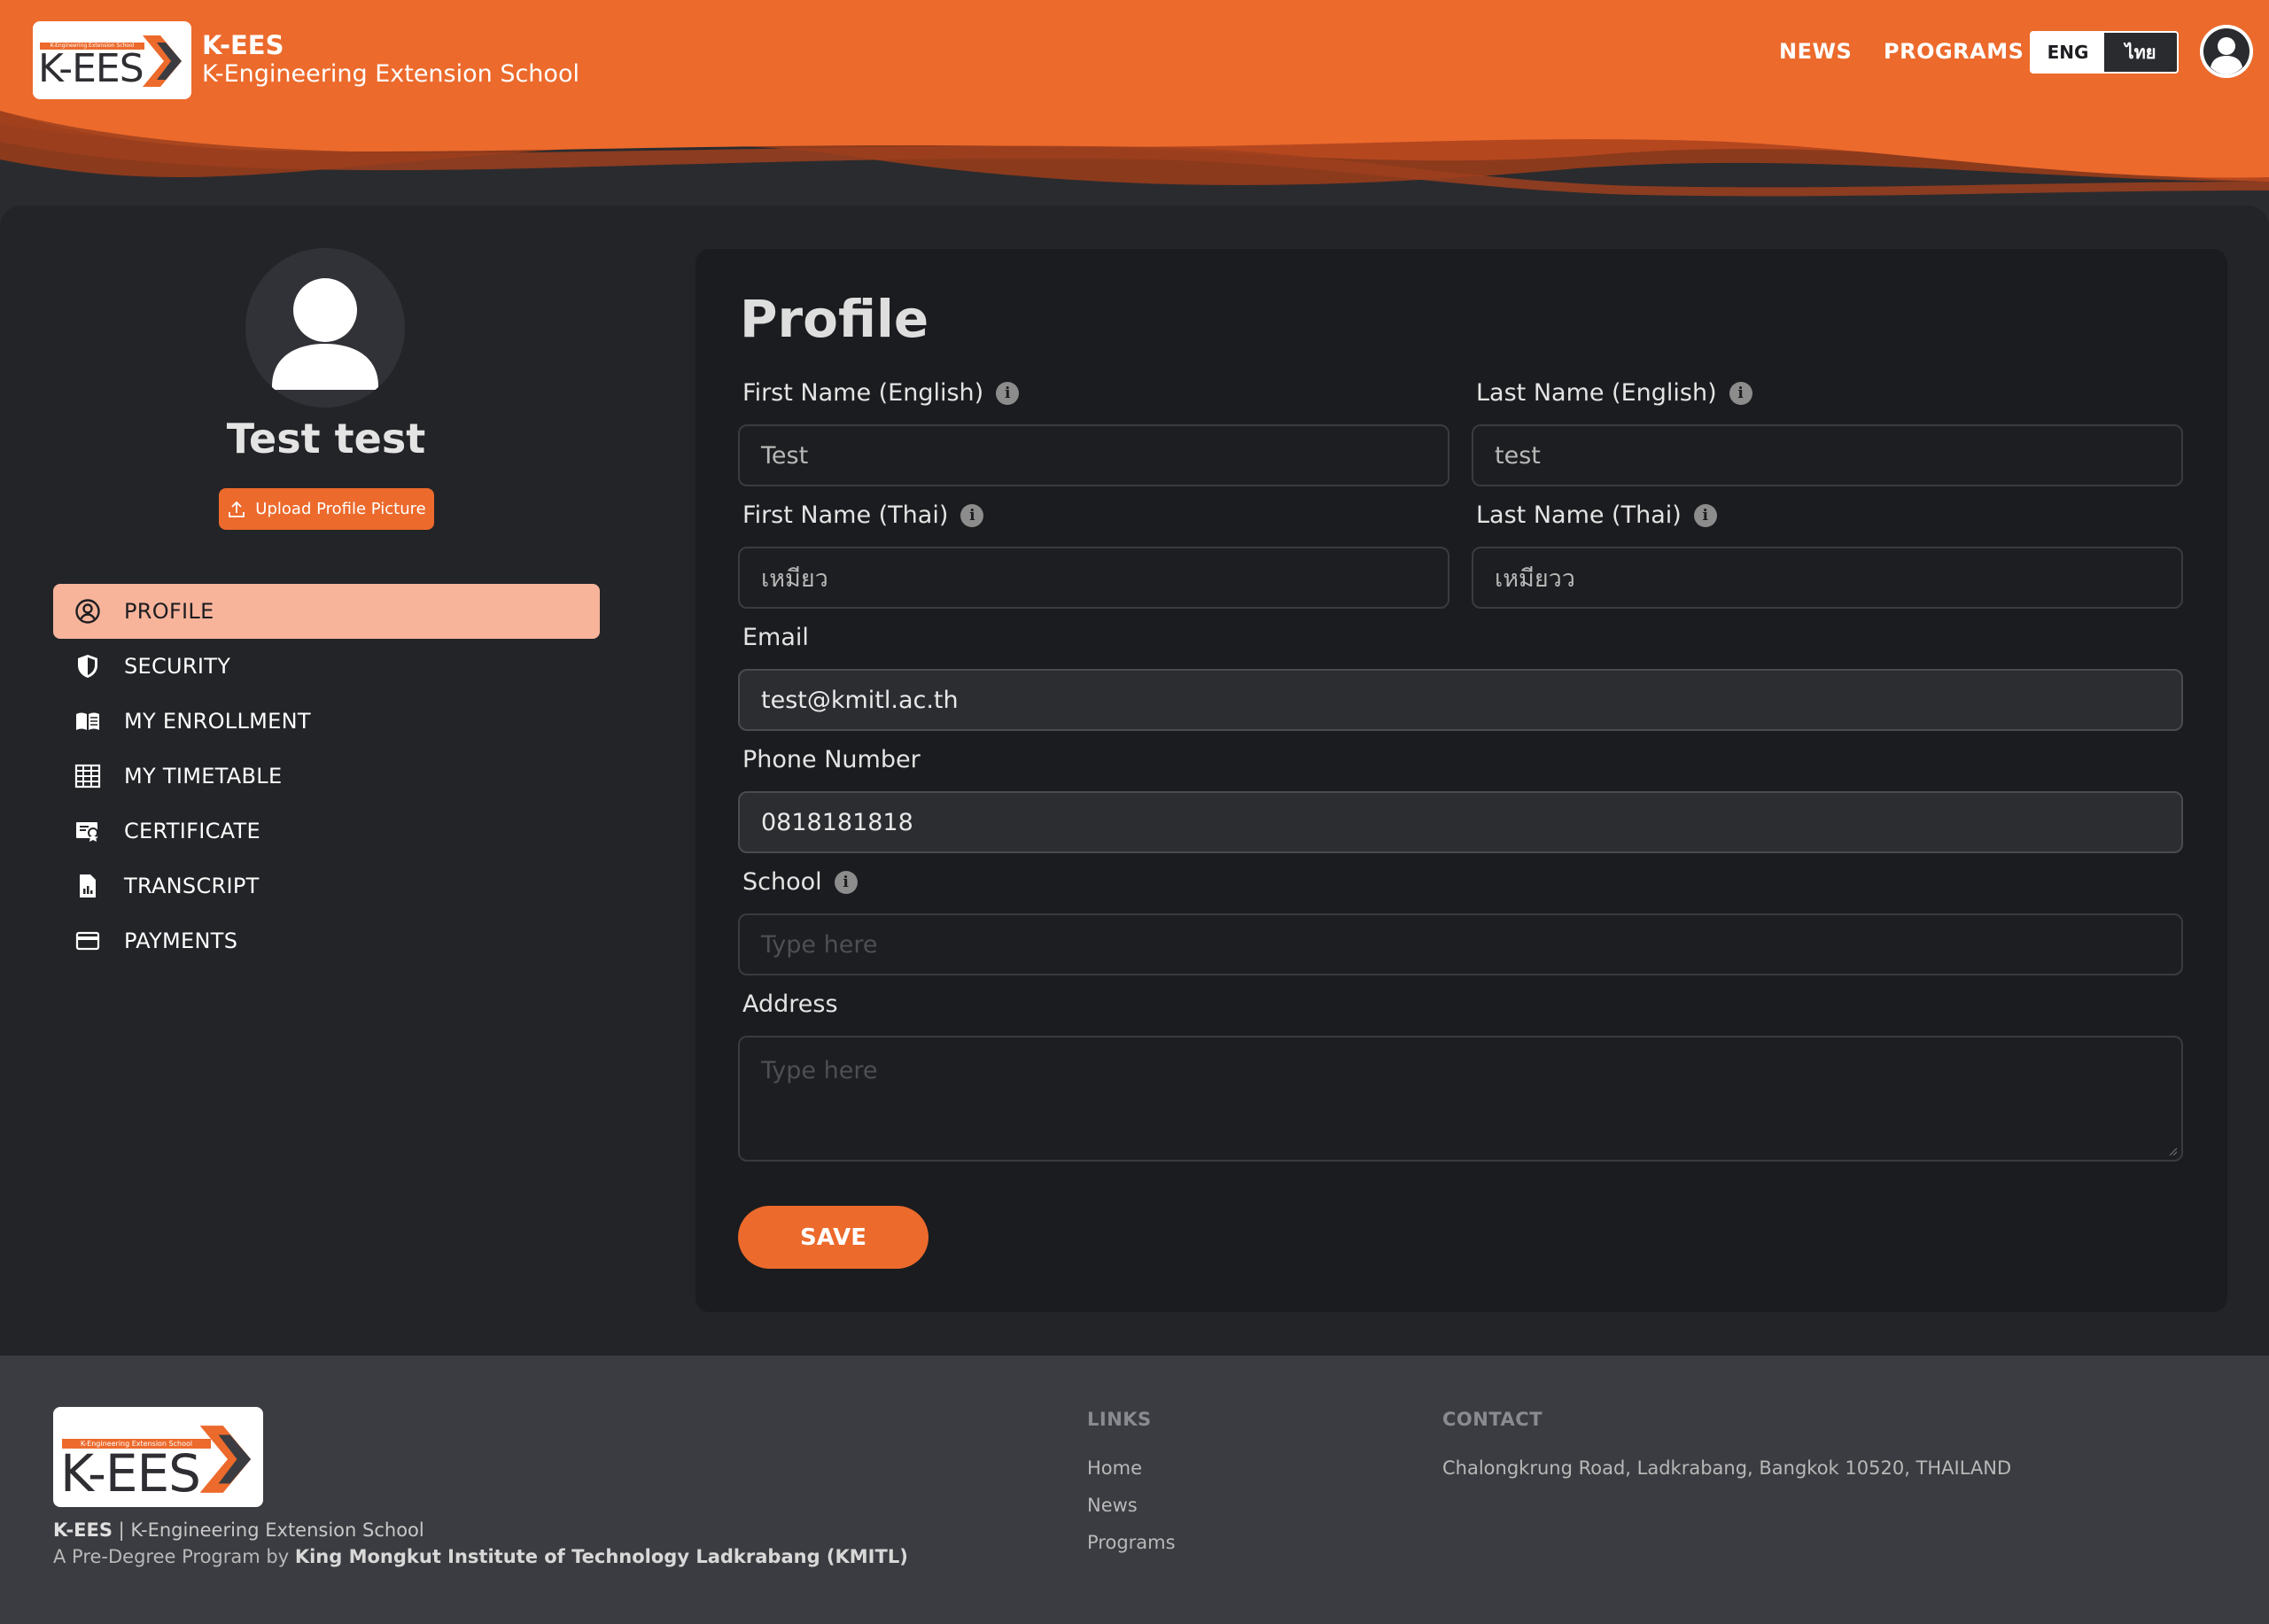  What do you see at coordinates (88, 941) in the screenshot?
I see `credit-card-icon` at bounding box center [88, 941].